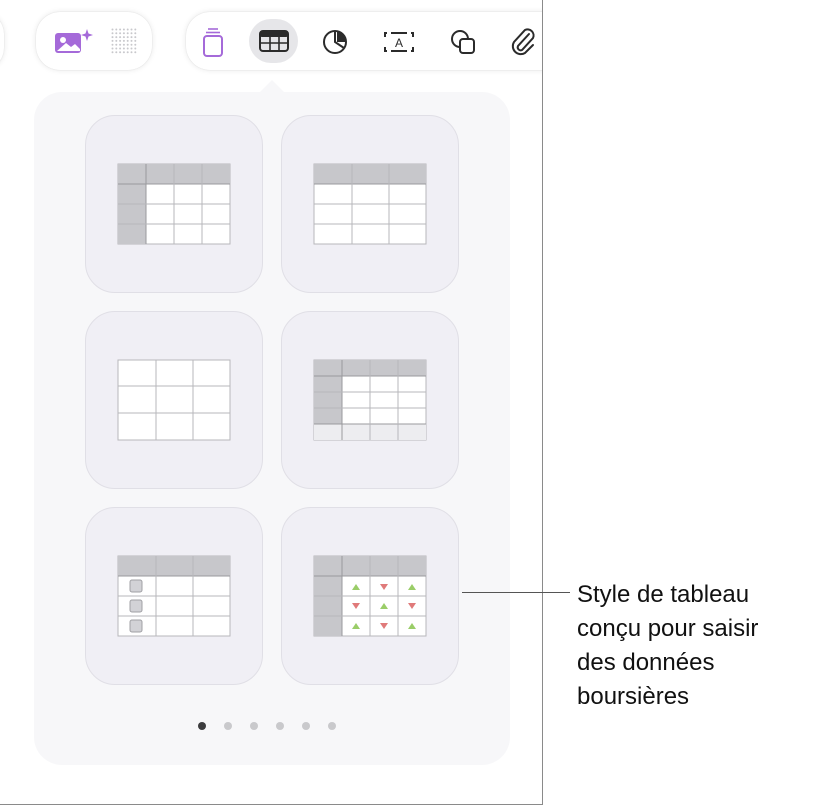 The height and width of the screenshot is (809, 819). I want to click on table-icon, so click(274, 41).